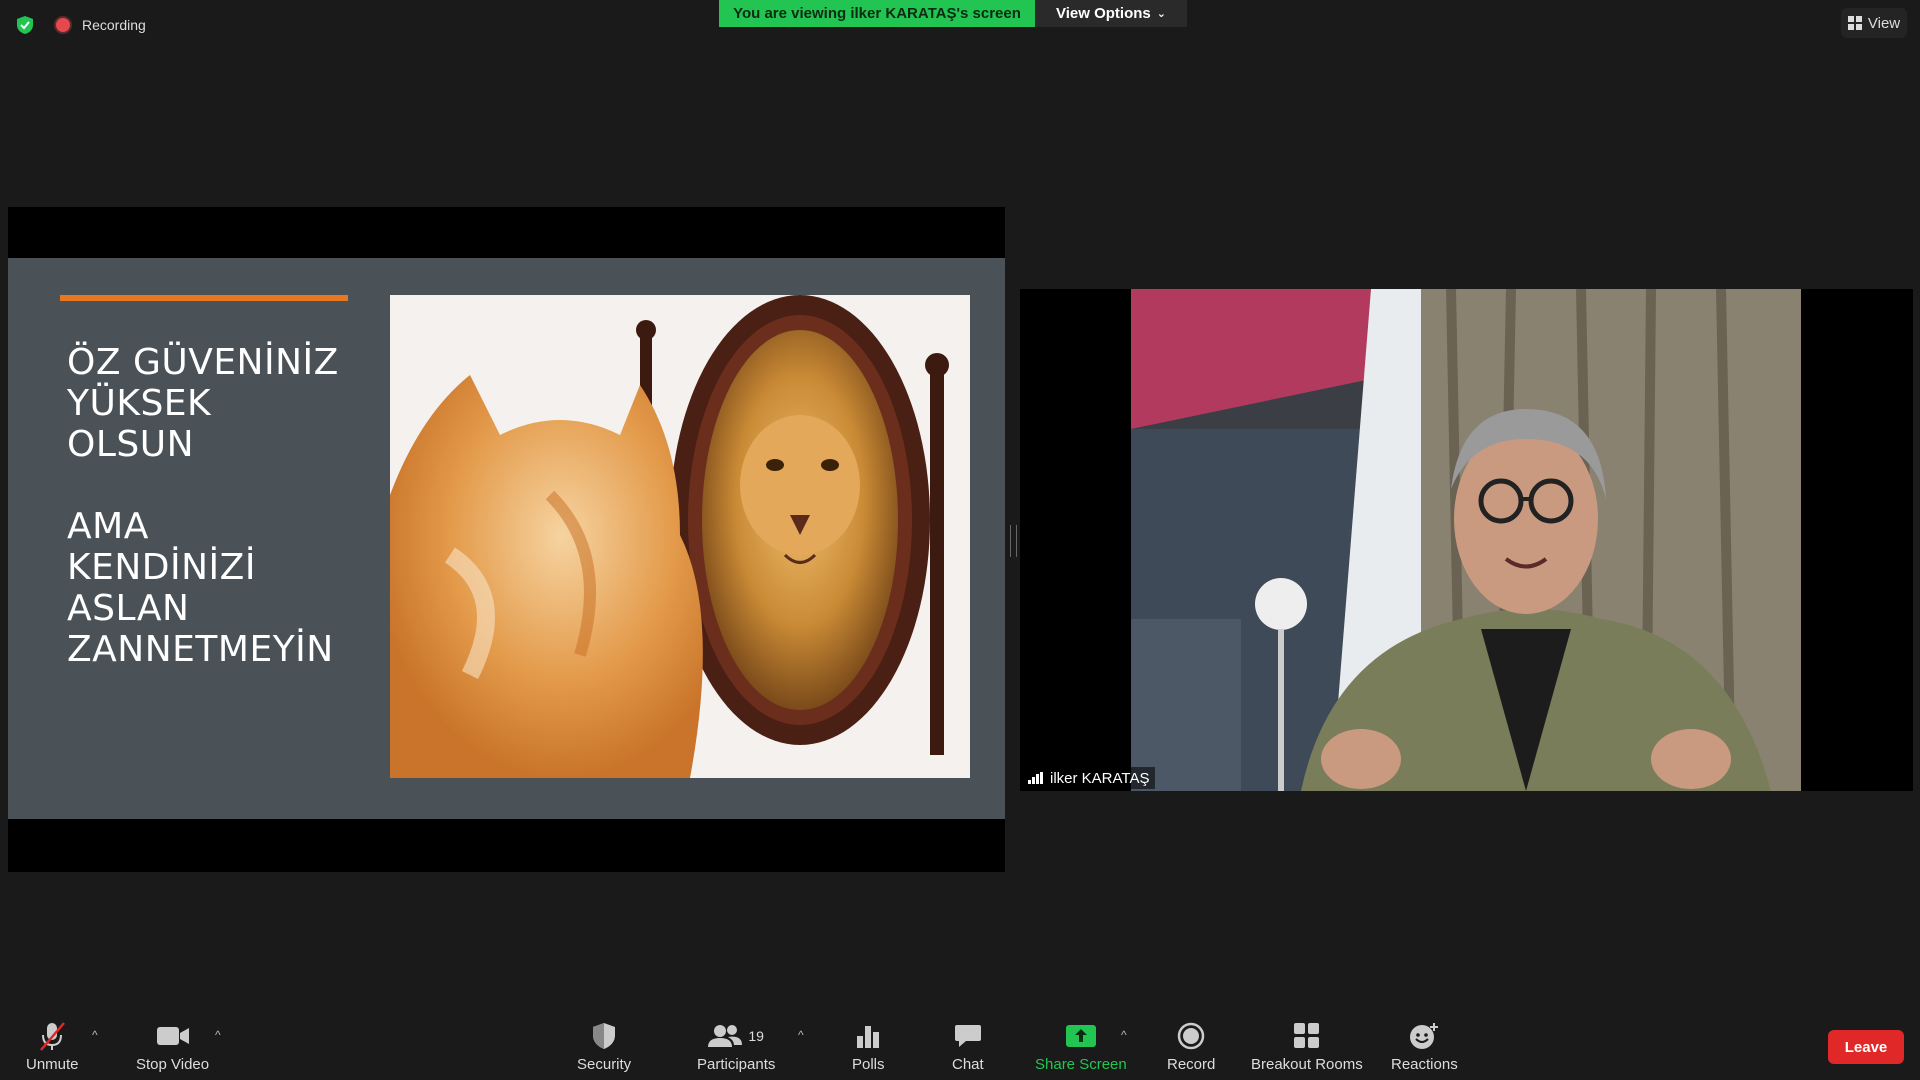 The height and width of the screenshot is (1080, 1920). Describe the element at coordinates (204, 298) in the screenshot. I see `slide-accent-bar` at that location.